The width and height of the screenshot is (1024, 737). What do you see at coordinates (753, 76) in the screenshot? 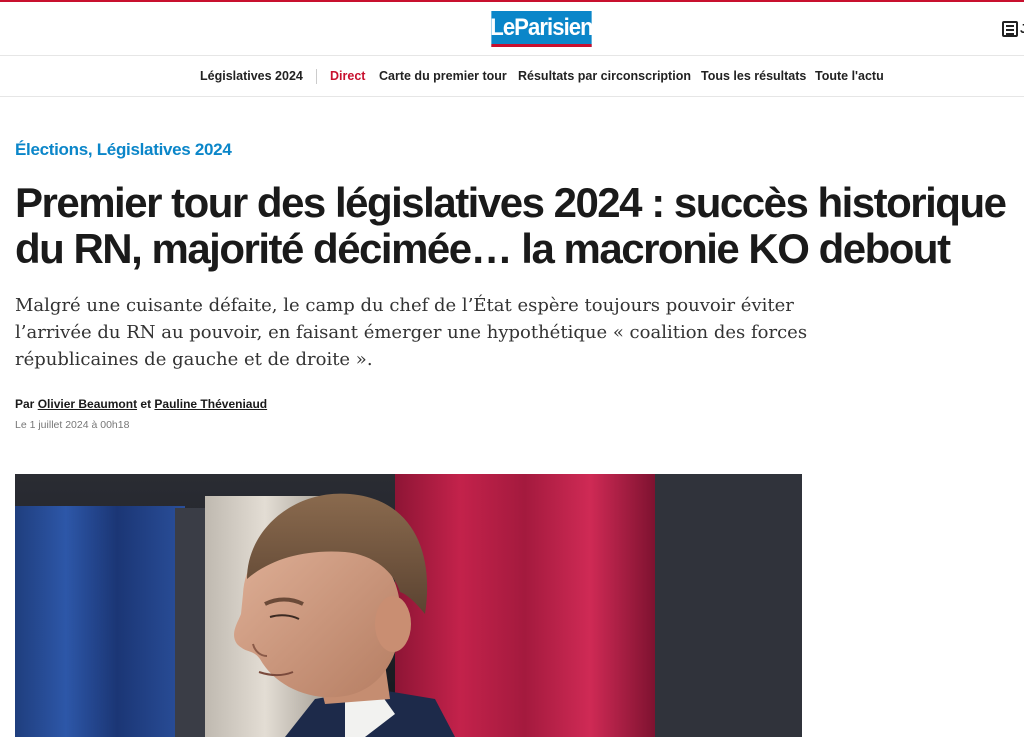
I see `nav-item-tous-resultats: Tous les résultats` at bounding box center [753, 76].